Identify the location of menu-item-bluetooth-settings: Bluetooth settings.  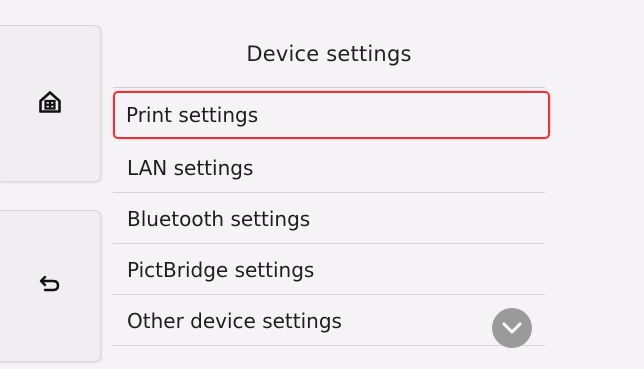
(333, 218).